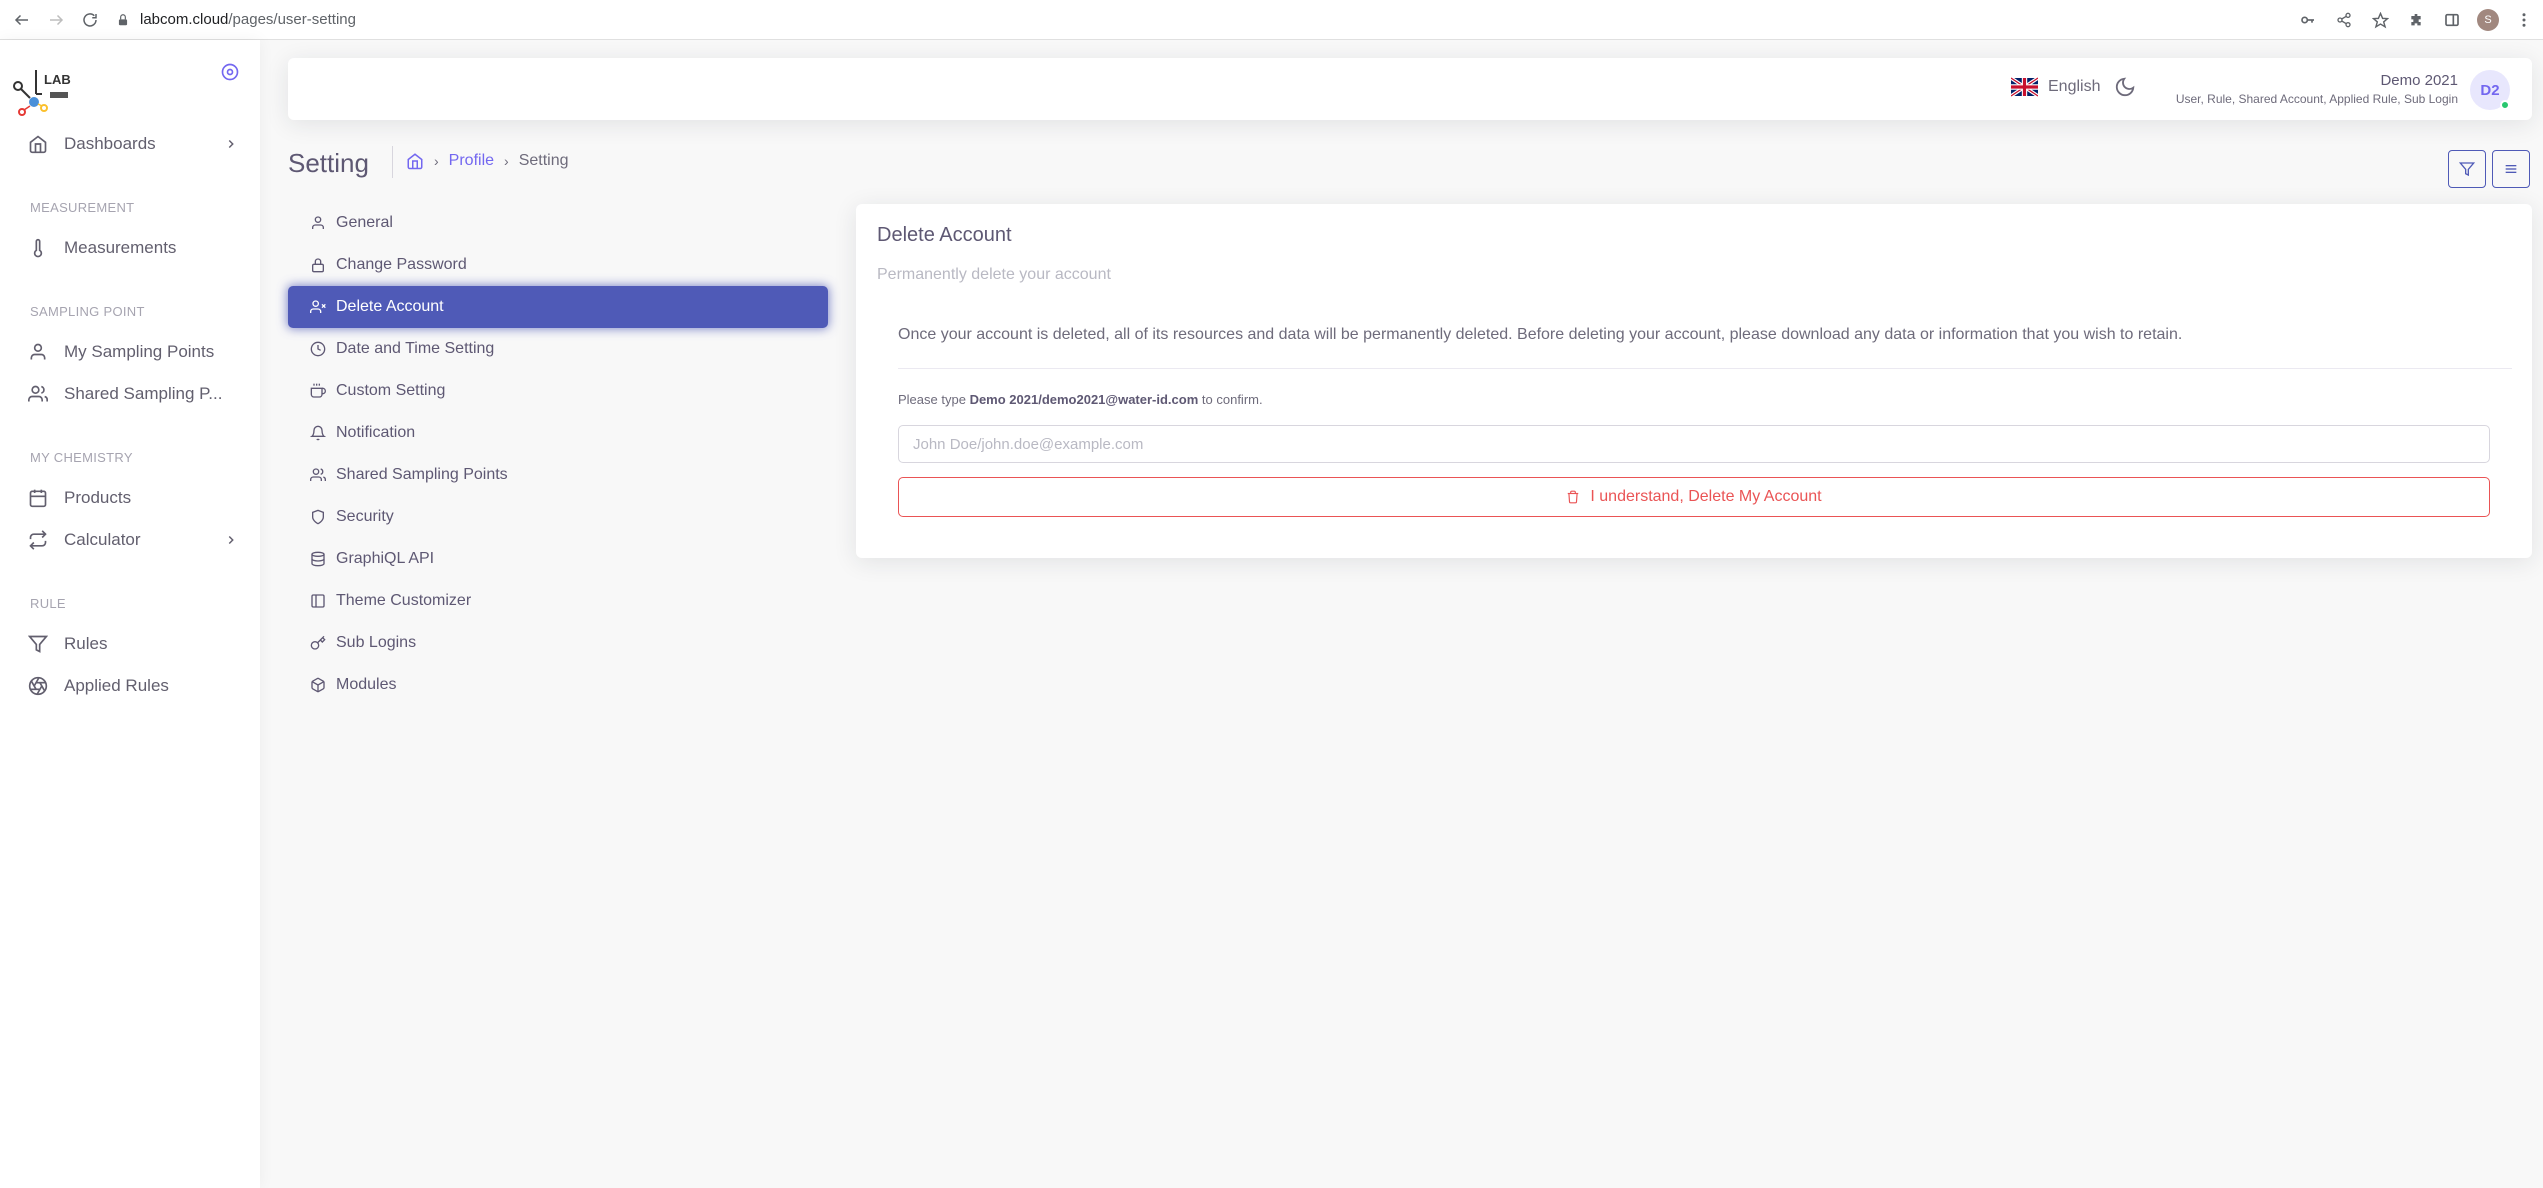 The height and width of the screenshot is (1188, 2543). I want to click on settings-item-general: General, so click(558, 223).